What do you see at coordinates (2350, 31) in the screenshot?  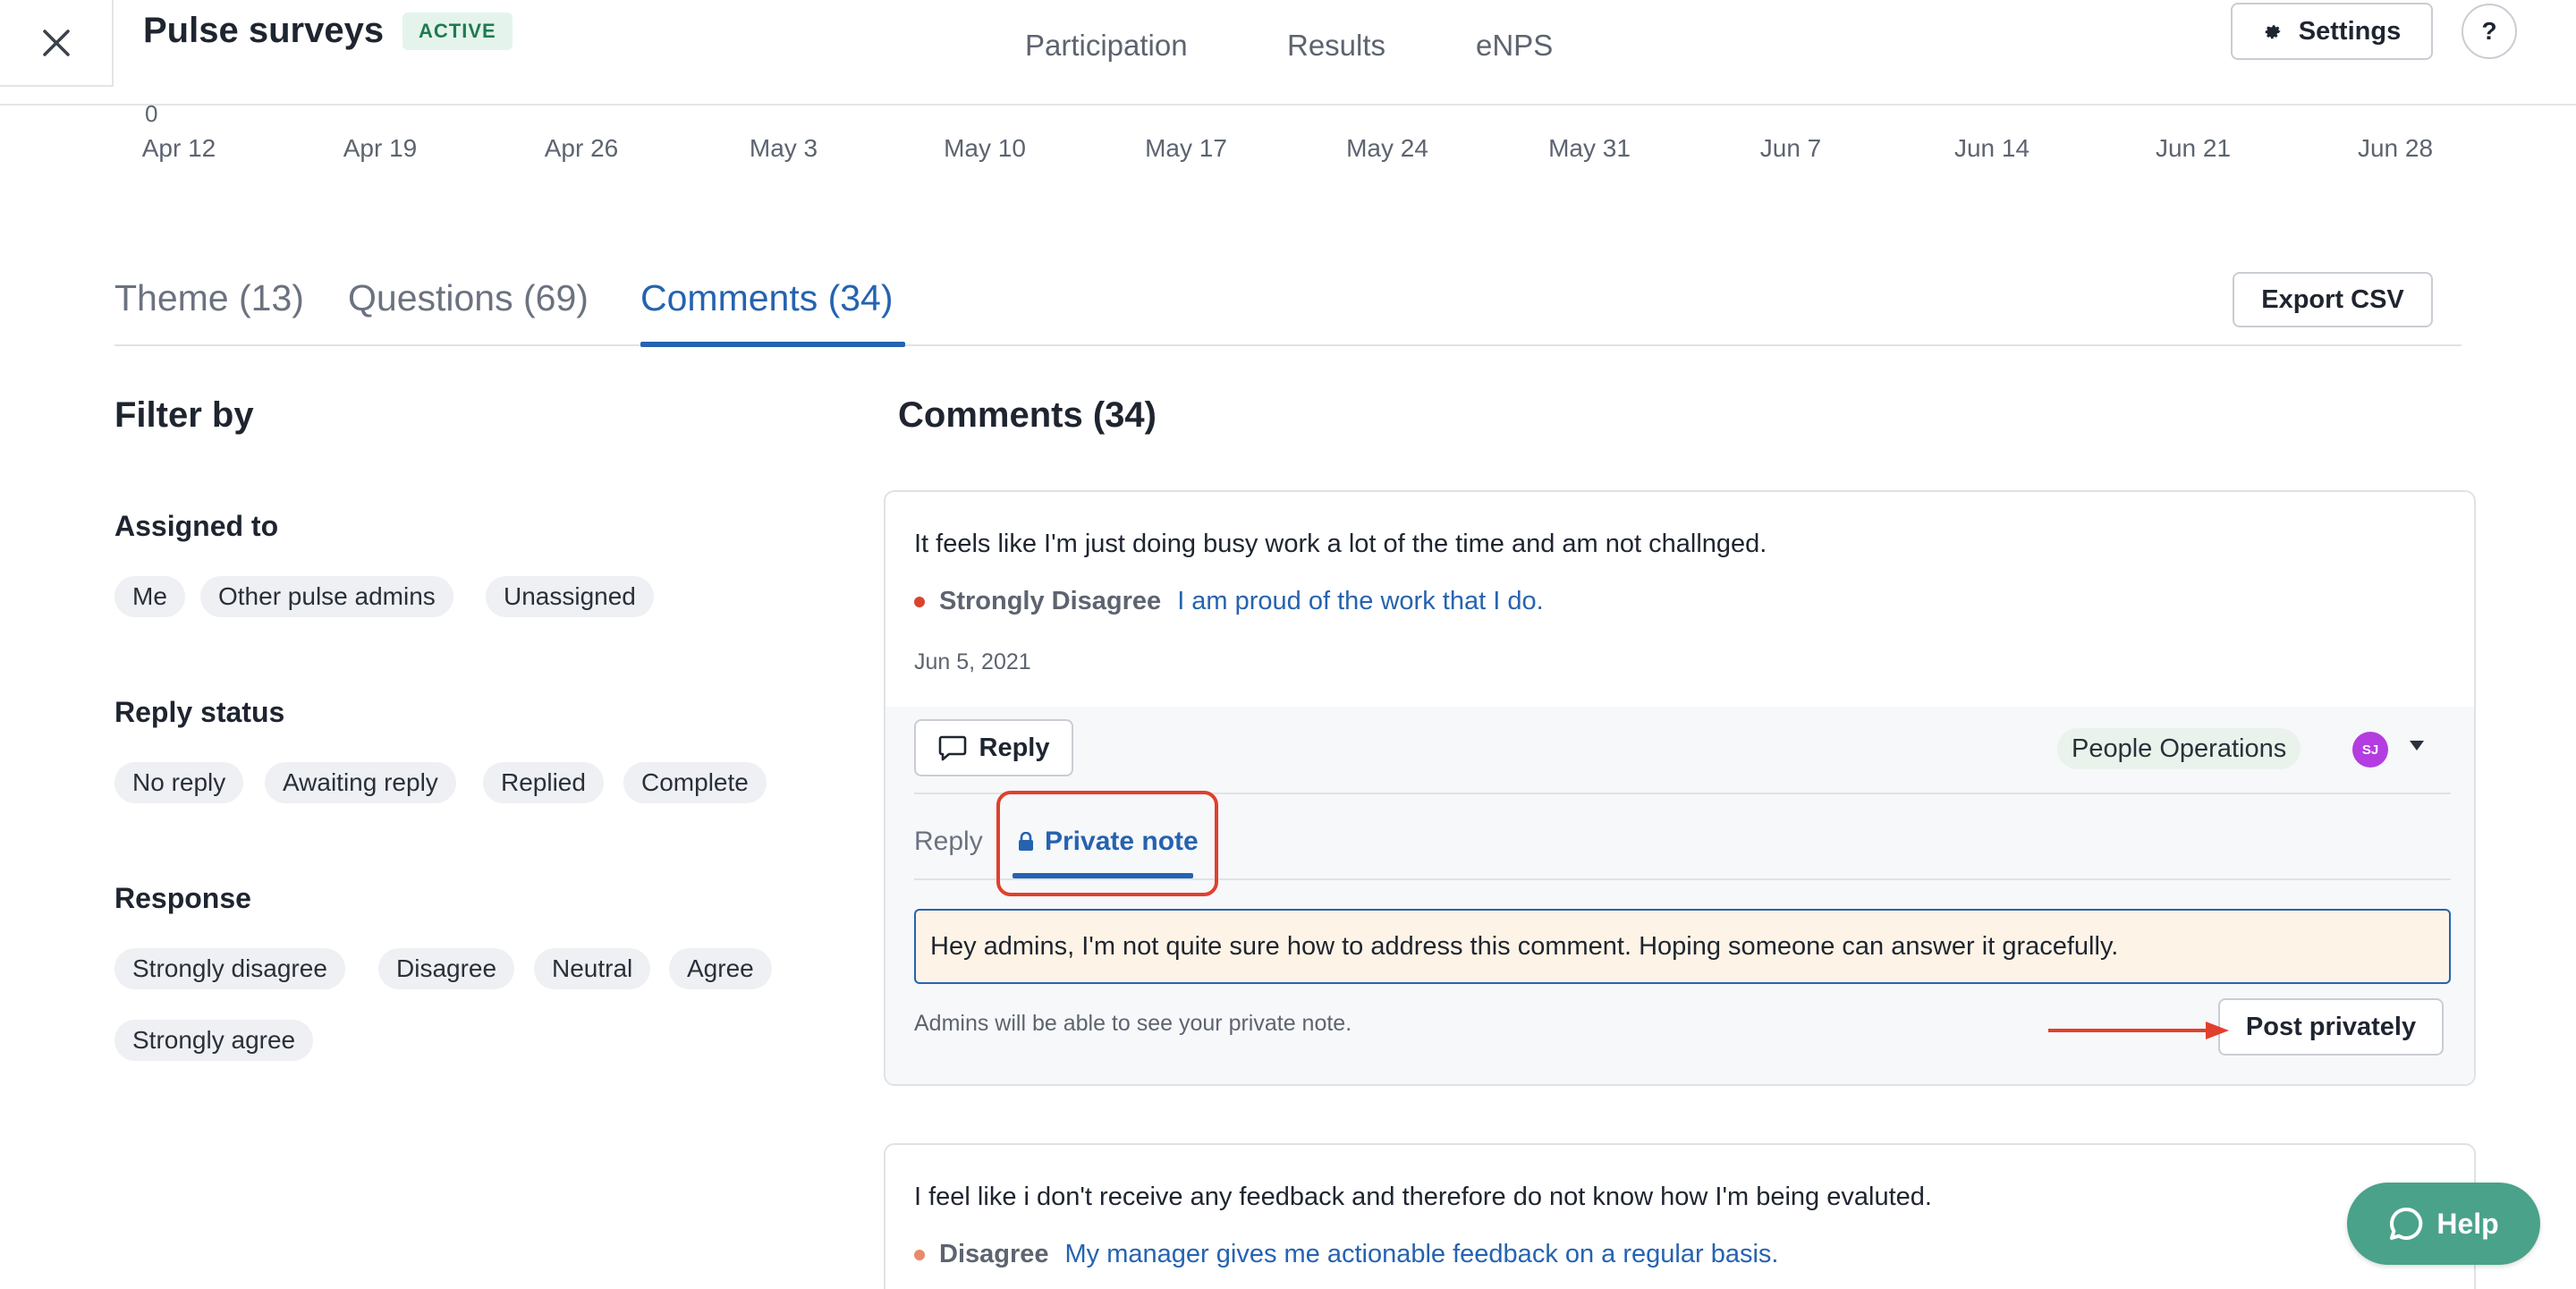 I see `settings-label: Settings` at bounding box center [2350, 31].